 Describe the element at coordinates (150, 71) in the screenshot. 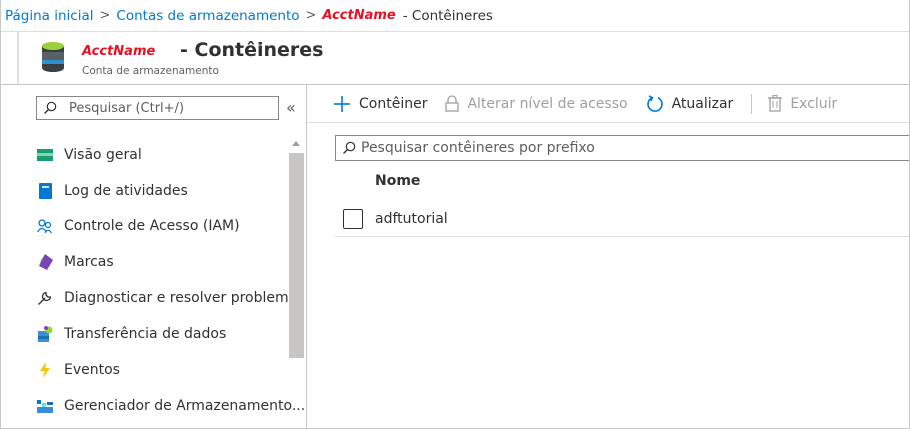

I see `page-subtitle: Conta de armazenamento` at that location.